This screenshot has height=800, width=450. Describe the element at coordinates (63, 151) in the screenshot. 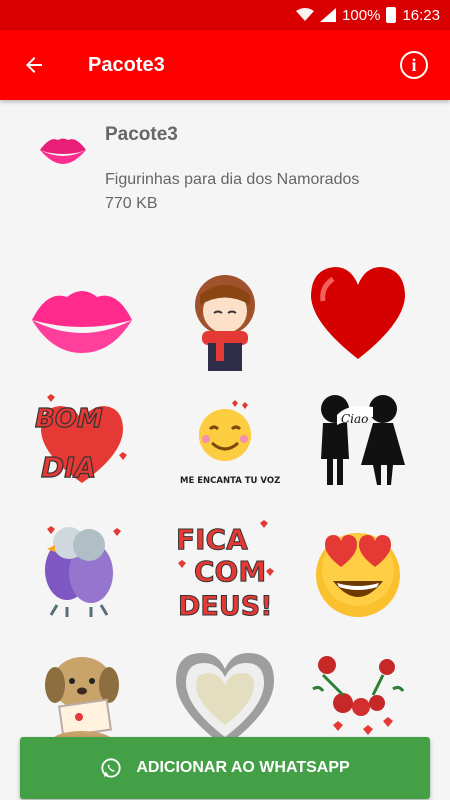

I see `lips-icon` at that location.